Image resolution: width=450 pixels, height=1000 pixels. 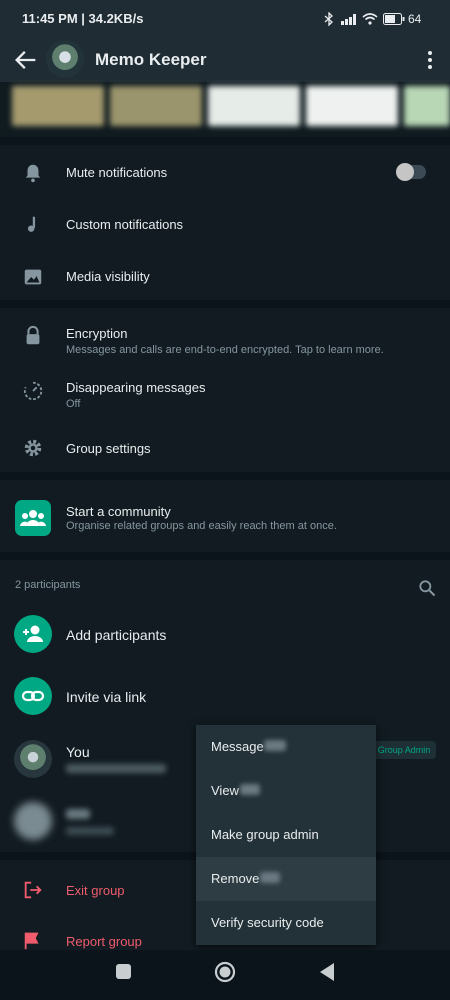 What do you see at coordinates (124, 224) in the screenshot?
I see `custom-notifications-label: Custom notifications` at bounding box center [124, 224].